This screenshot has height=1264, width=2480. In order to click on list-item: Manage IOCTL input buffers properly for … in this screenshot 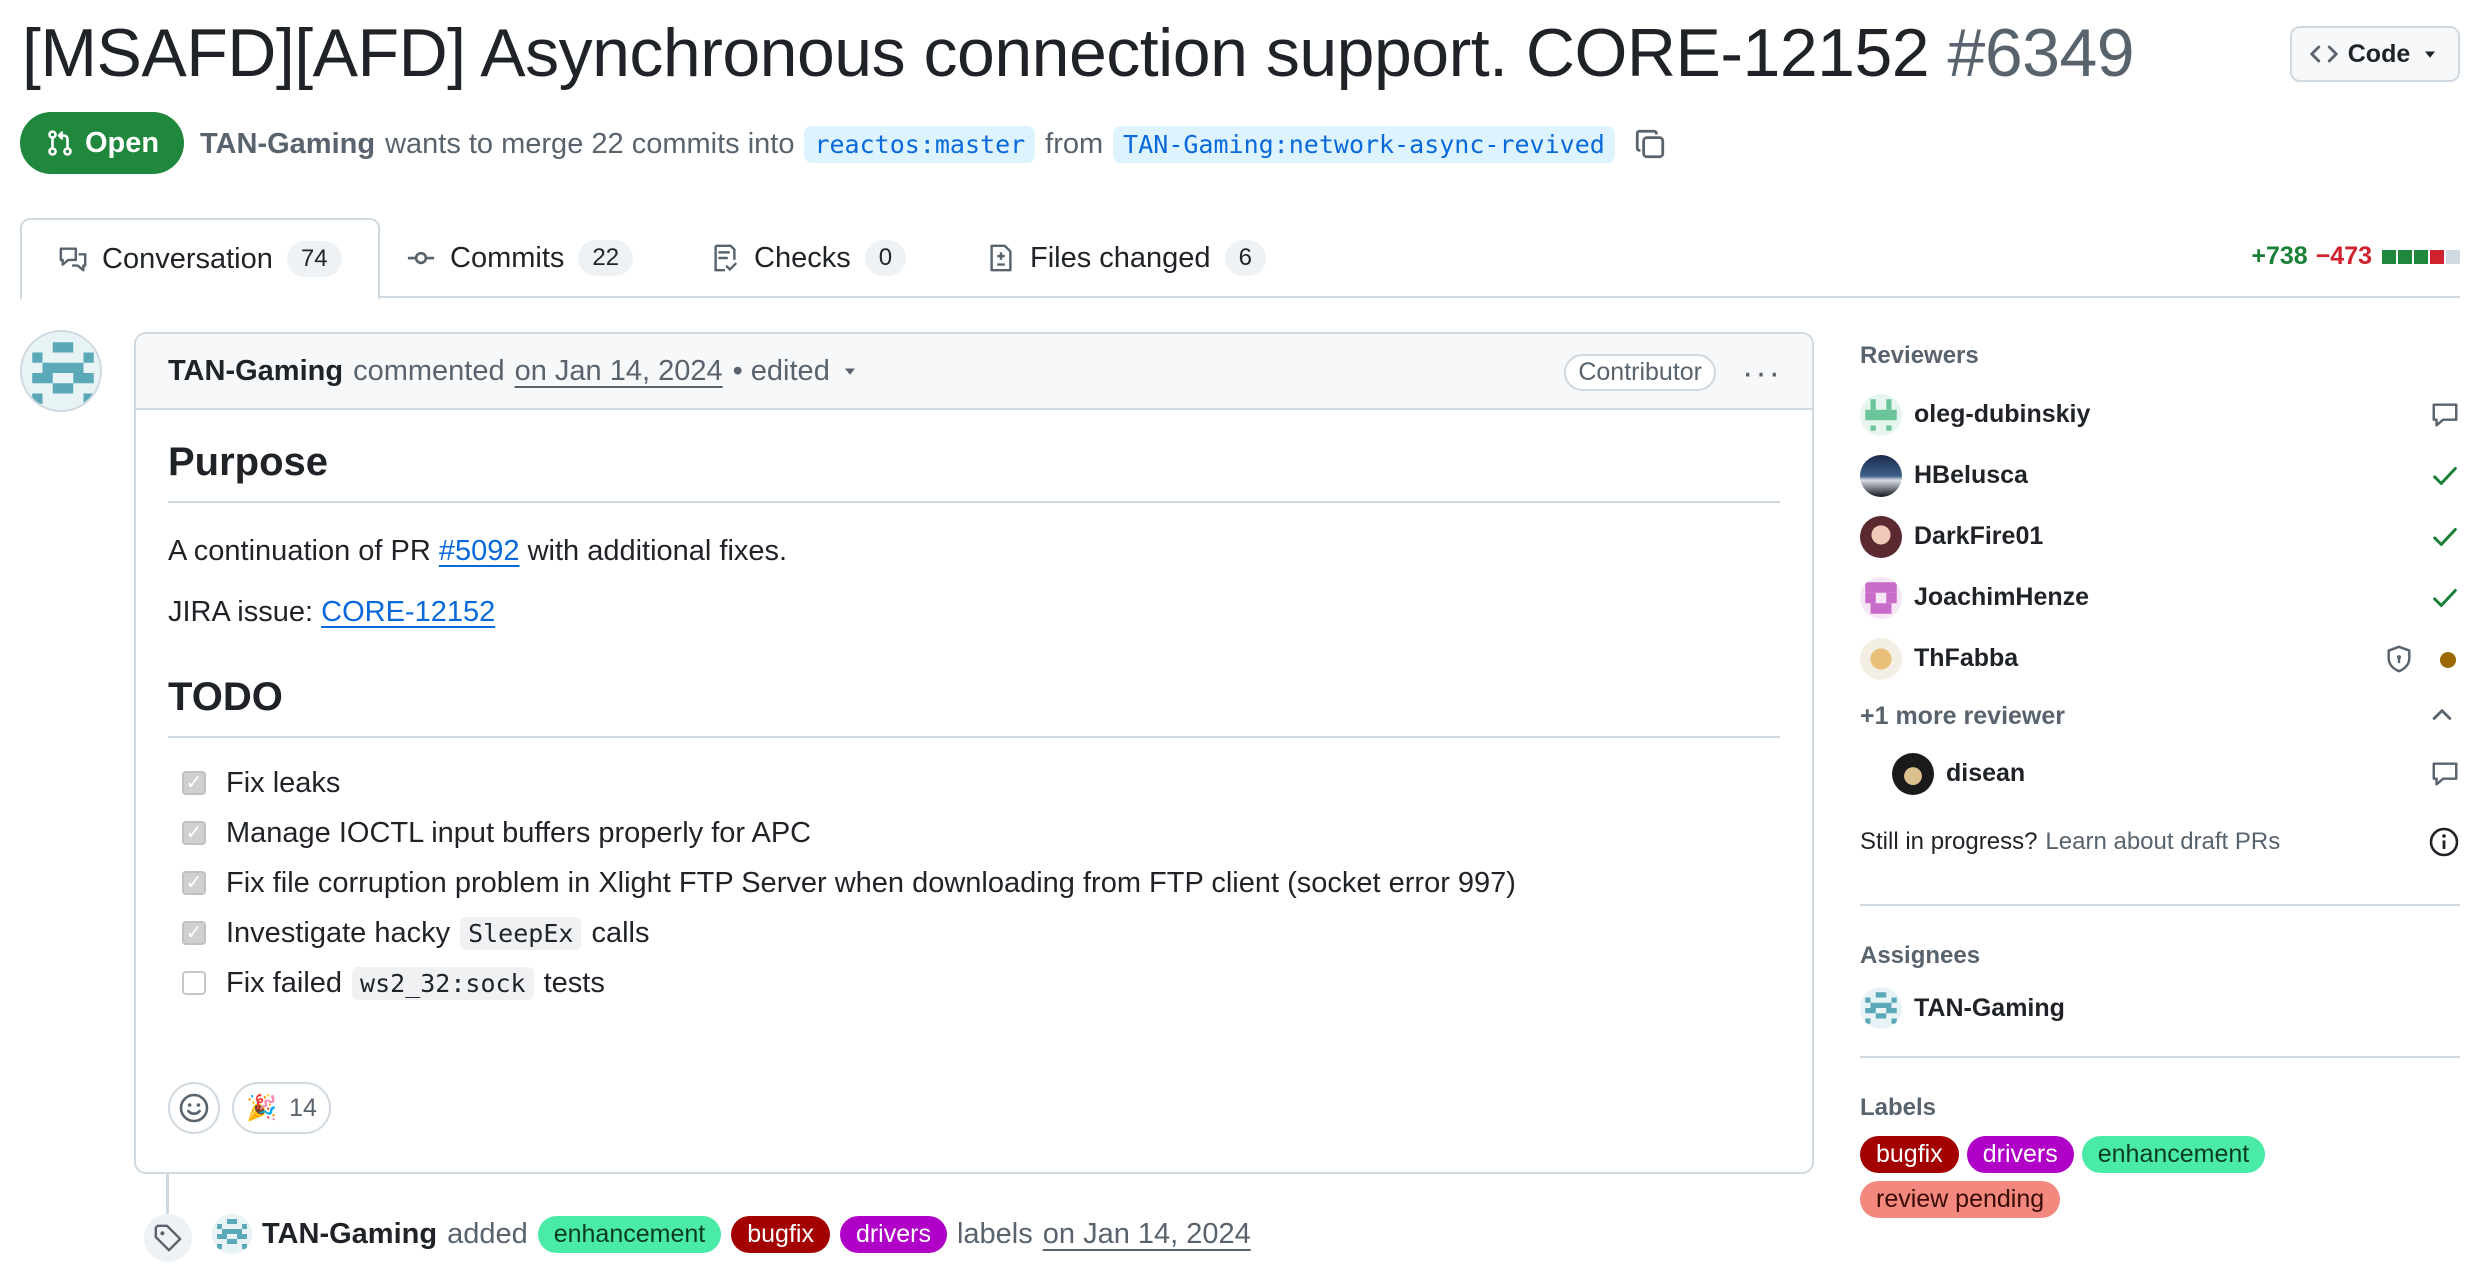, I will do `click(981, 833)`.